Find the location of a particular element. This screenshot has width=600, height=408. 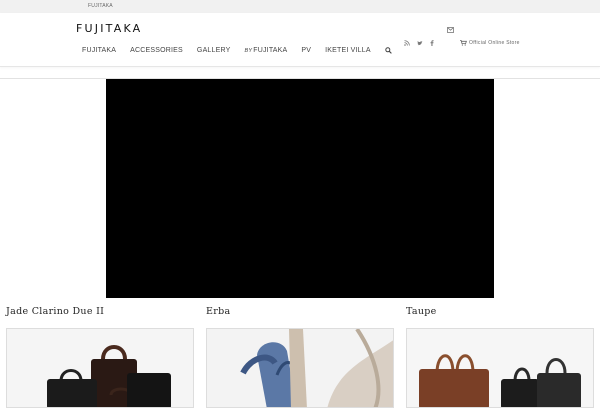

nav-item-by-fujitaka: BYFUJITAKA is located at coordinates (266, 50).